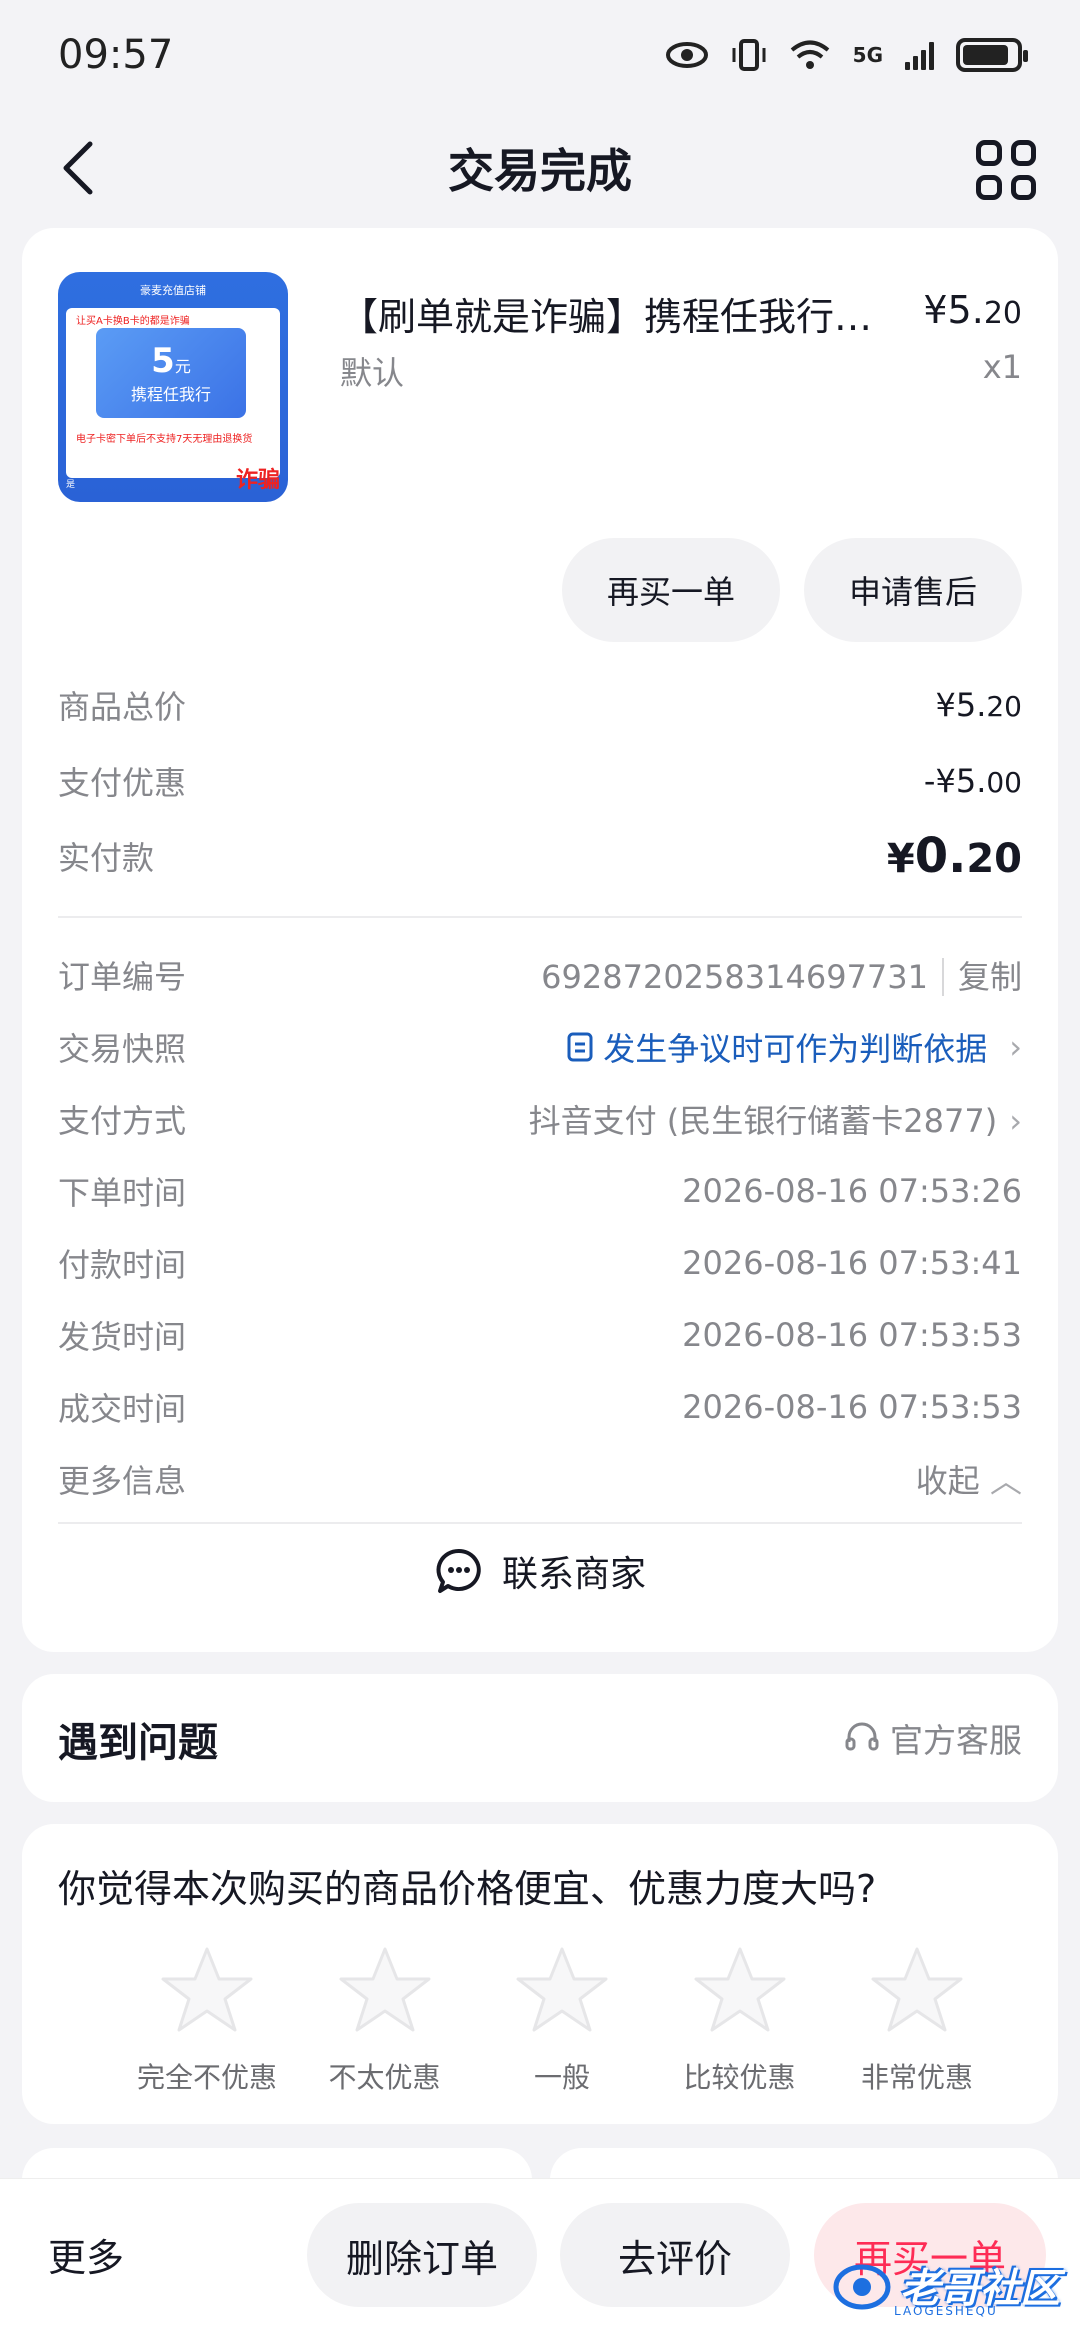  I want to click on more-menu-button, so click(1006, 170).